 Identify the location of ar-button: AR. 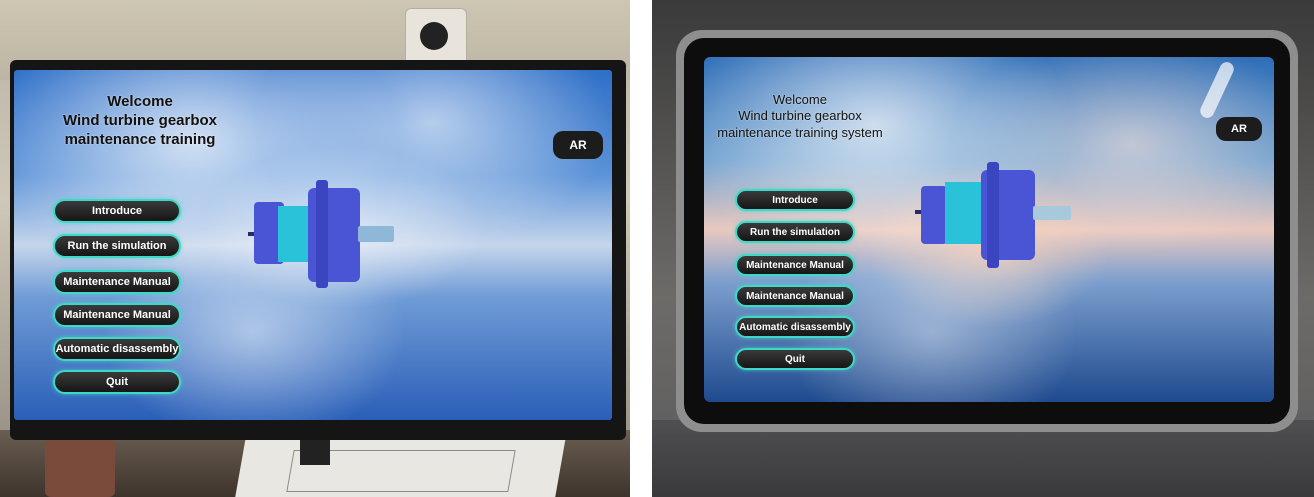
(578, 145).